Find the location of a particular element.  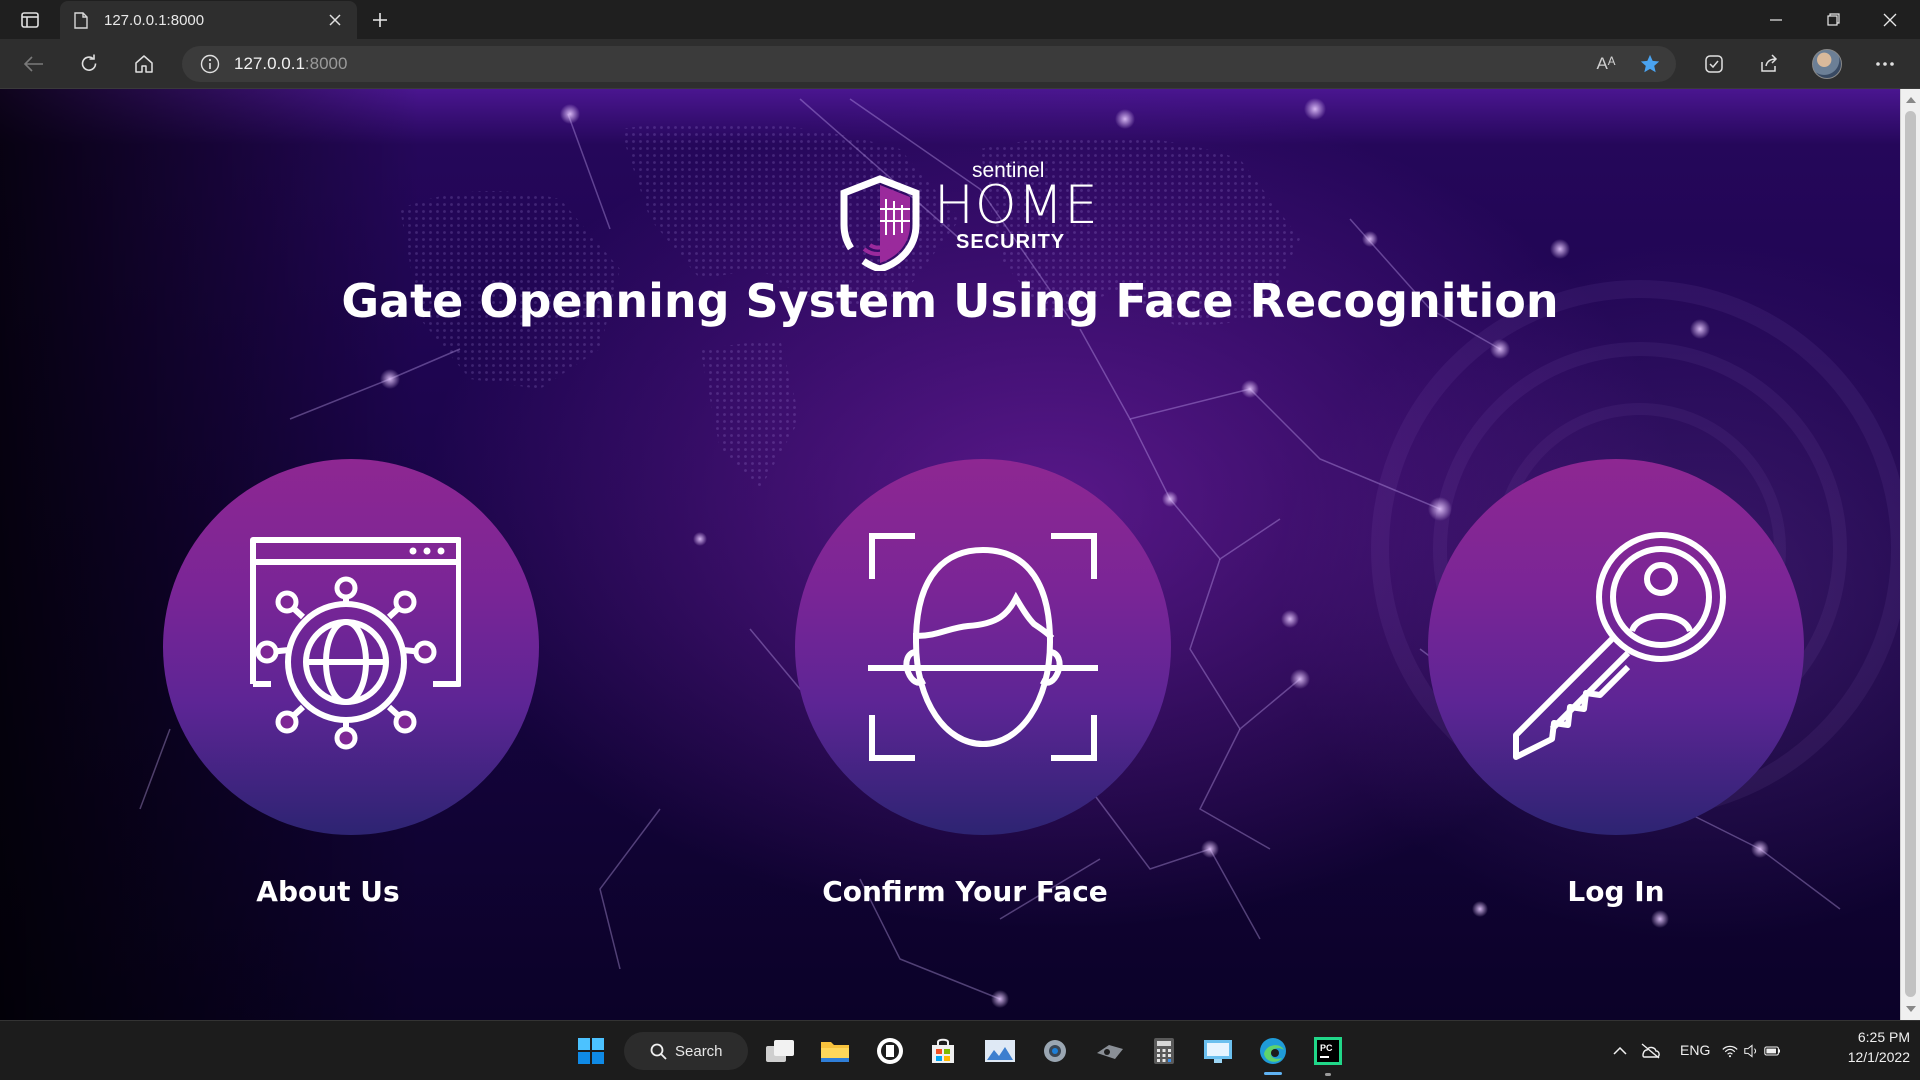

edge-browser-button is located at coordinates (1273, 1051).